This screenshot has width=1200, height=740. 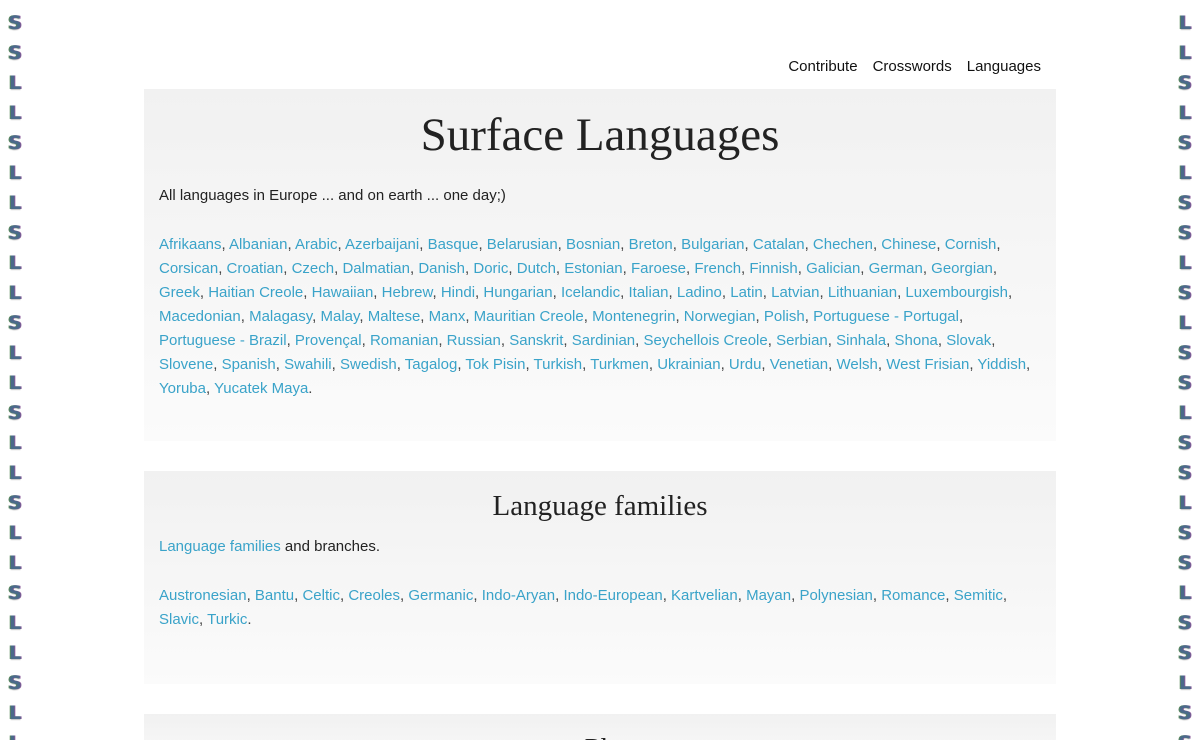 What do you see at coordinates (857, 364) in the screenshot?
I see `language-link-welsh: Welsh` at bounding box center [857, 364].